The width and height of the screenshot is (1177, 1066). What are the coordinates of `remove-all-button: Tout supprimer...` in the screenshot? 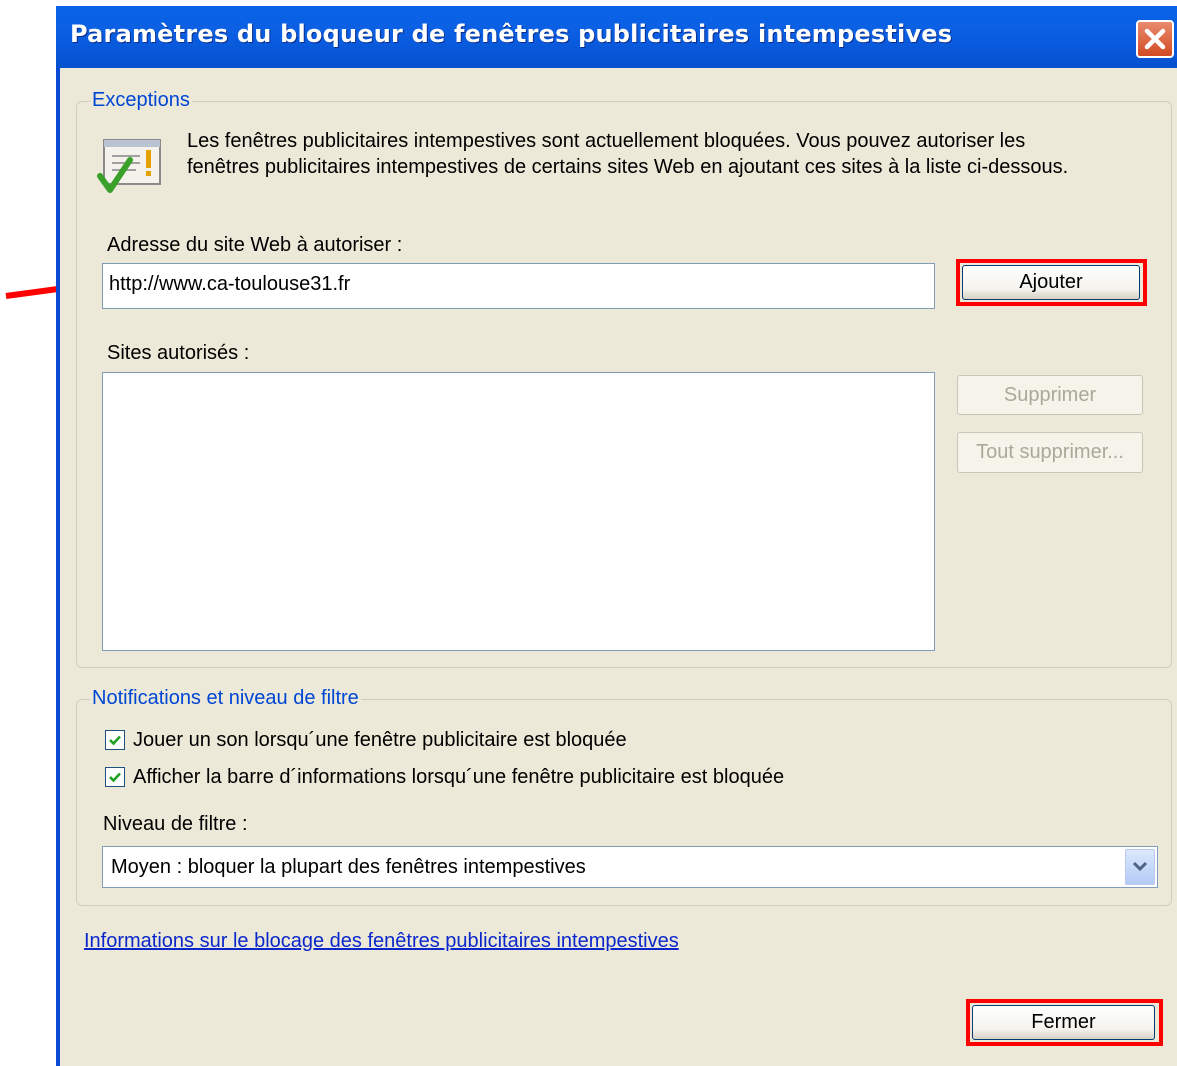 It's located at (1050, 452).